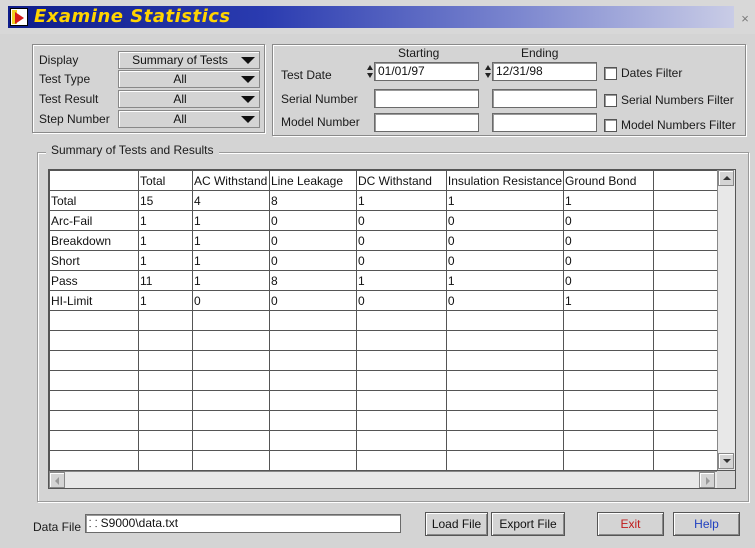  I want to click on data-file-input: ⸬ S9000\data.txt, so click(243, 523).